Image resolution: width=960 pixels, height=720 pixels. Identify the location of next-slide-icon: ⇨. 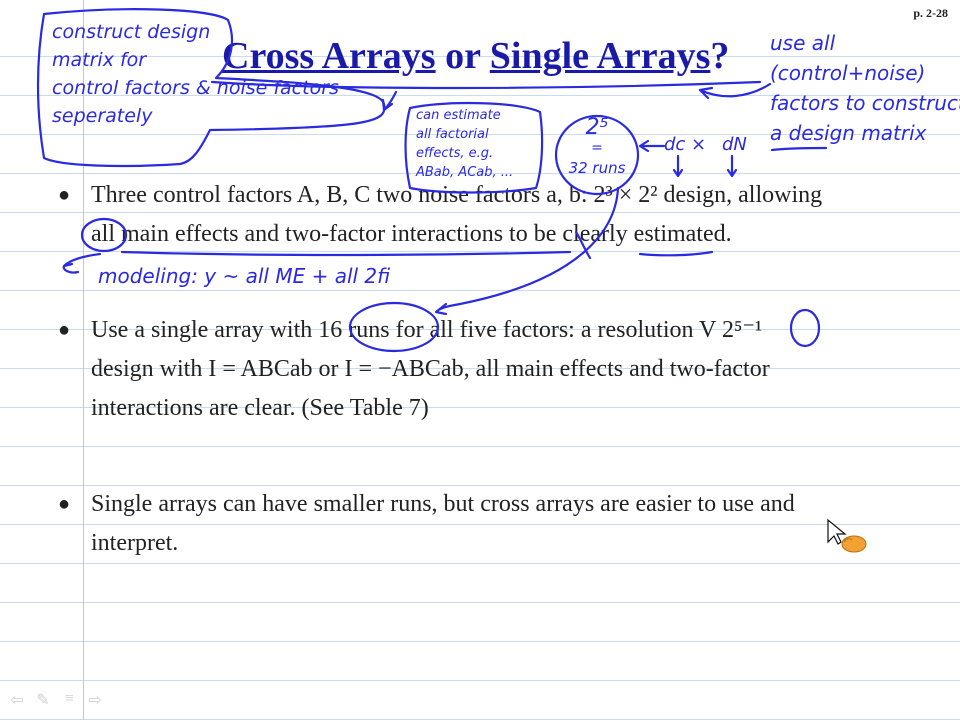
(95, 700).